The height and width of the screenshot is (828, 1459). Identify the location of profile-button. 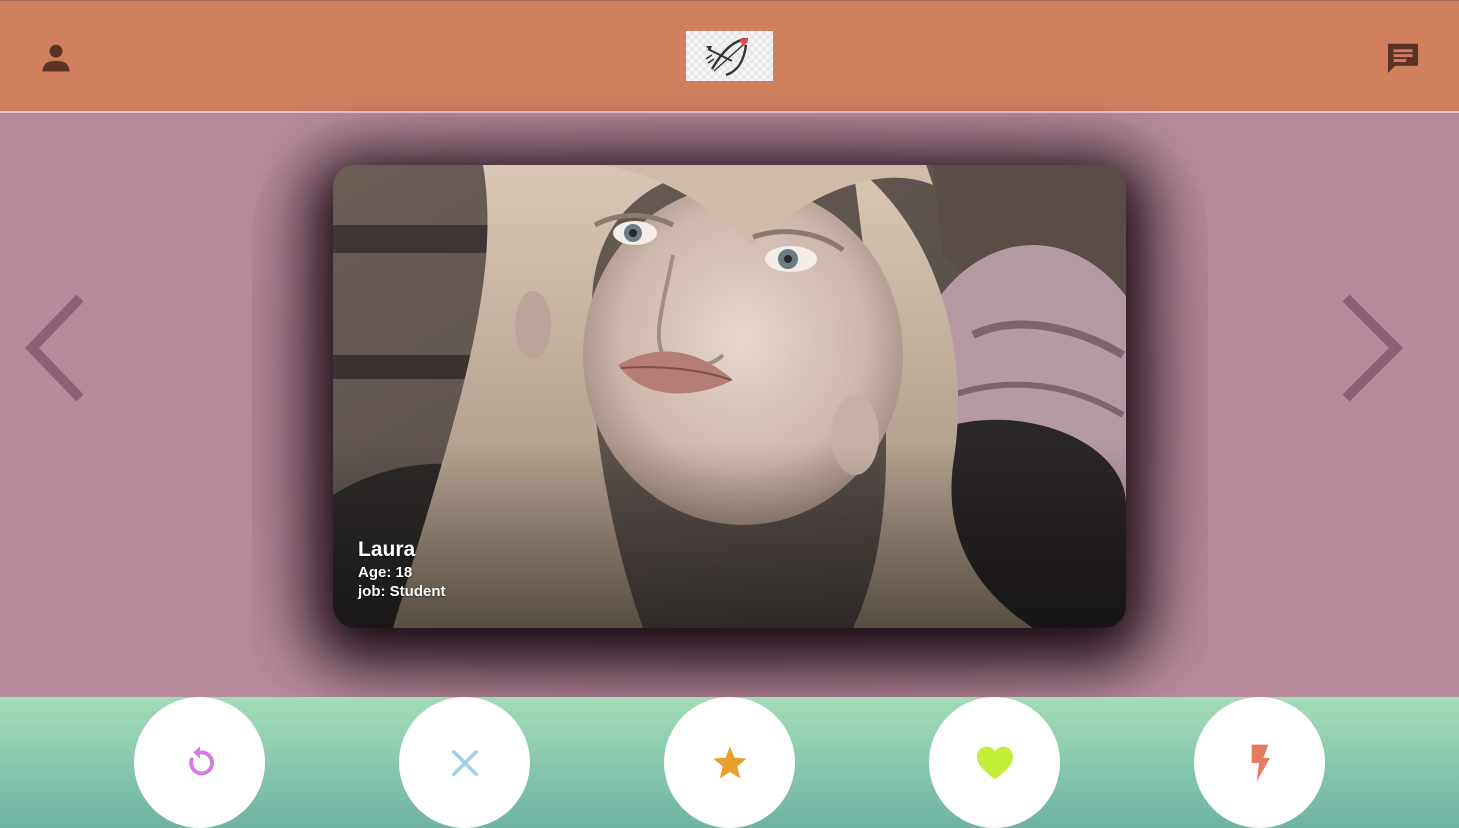
(56, 58).